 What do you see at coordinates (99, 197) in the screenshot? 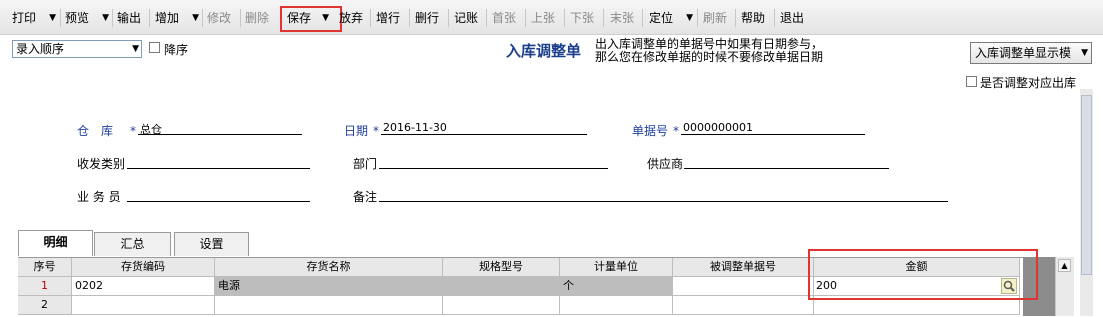
I see `salesman-label: 业 务 员` at bounding box center [99, 197].